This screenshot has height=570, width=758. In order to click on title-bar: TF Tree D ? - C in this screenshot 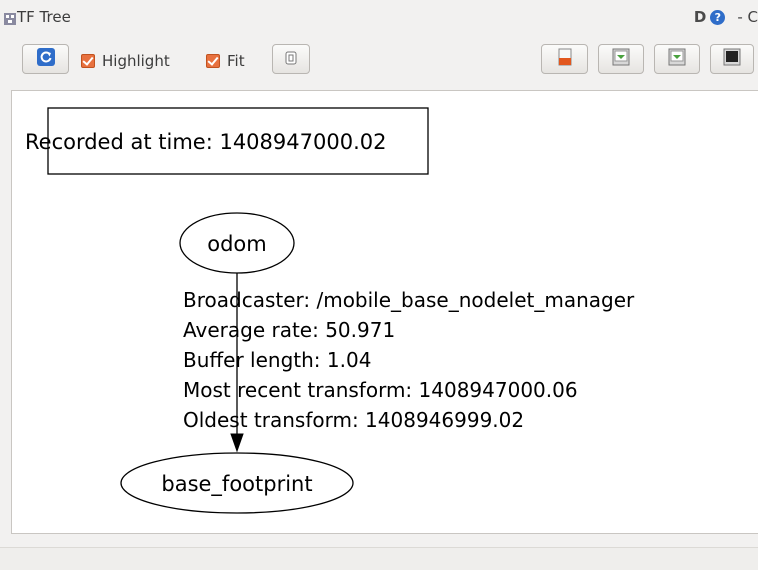, I will do `click(379, 17)`.